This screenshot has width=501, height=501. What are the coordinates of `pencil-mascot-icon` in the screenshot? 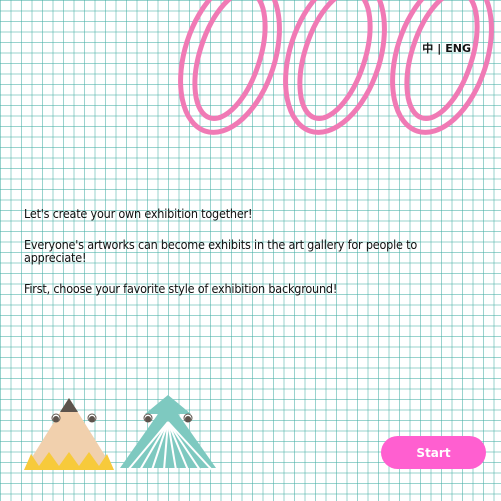 It's located at (69, 434).